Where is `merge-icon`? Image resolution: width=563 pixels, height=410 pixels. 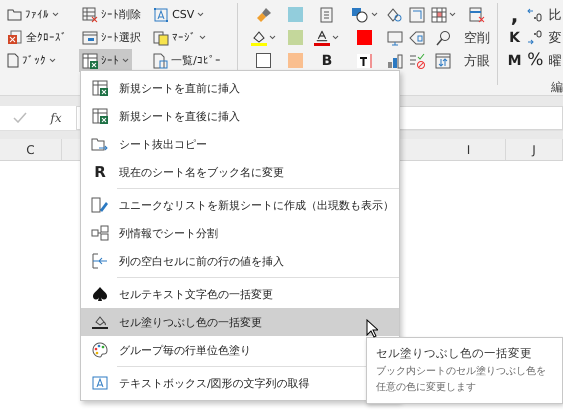 merge-icon is located at coordinates (161, 38).